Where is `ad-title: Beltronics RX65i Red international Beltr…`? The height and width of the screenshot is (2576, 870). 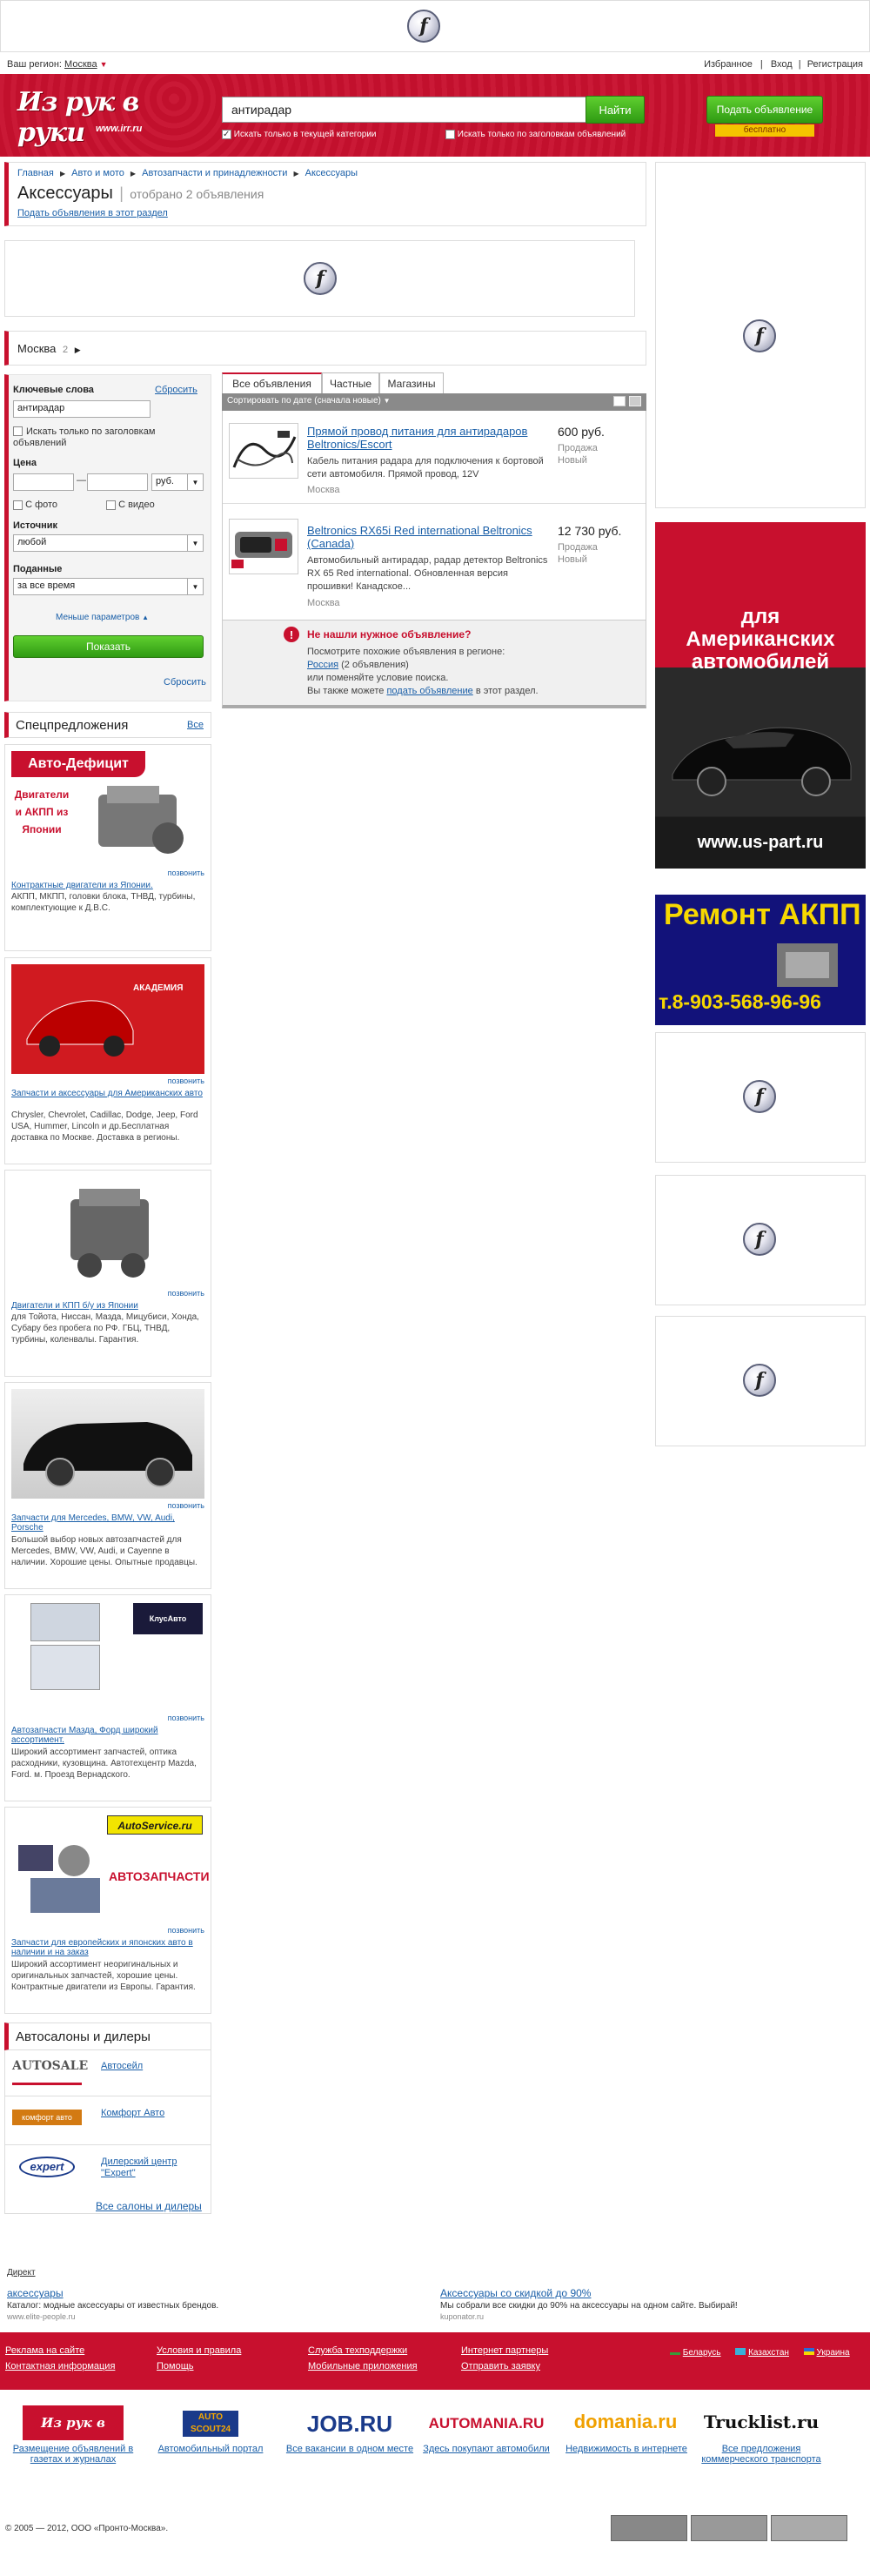
ad-title: Beltronics RX65i Red international Beltr… is located at coordinates (424, 537).